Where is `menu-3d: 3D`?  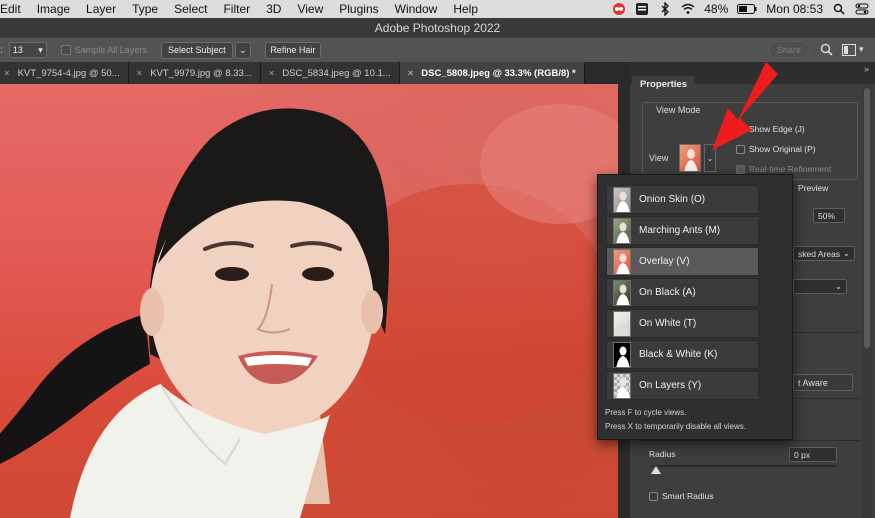
menu-3d: 3D is located at coordinates (273, 9).